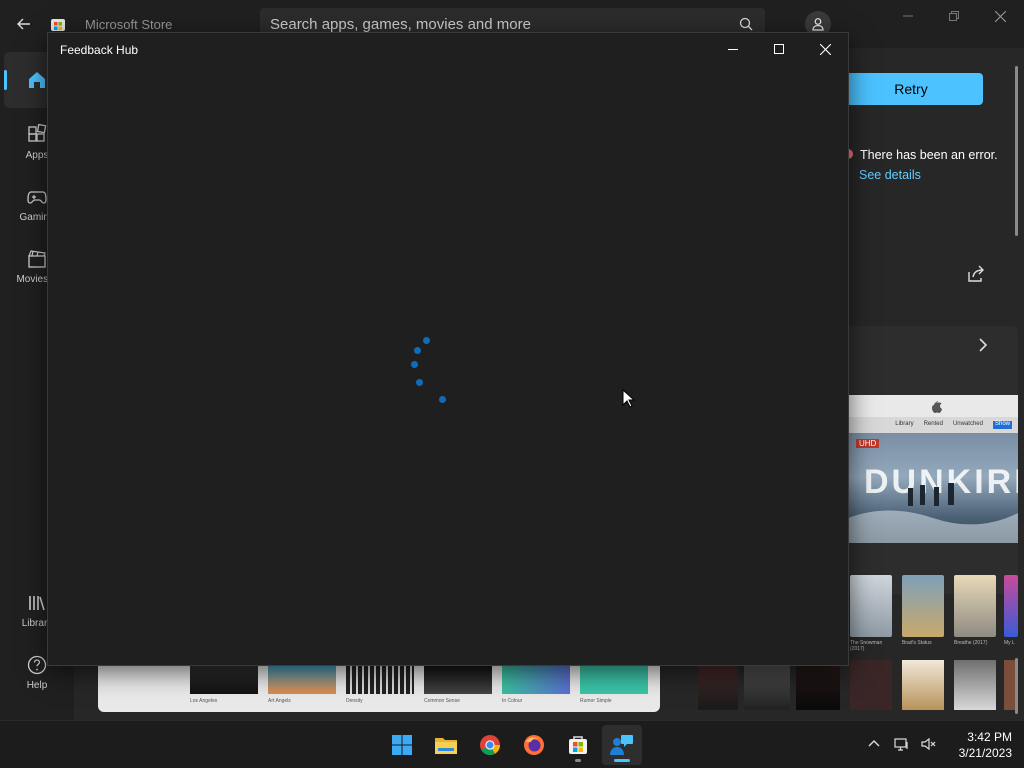 The image size is (1024, 768). Describe the element at coordinates (985, 753) in the screenshot. I see `clock-date: 3/21/2023` at that location.